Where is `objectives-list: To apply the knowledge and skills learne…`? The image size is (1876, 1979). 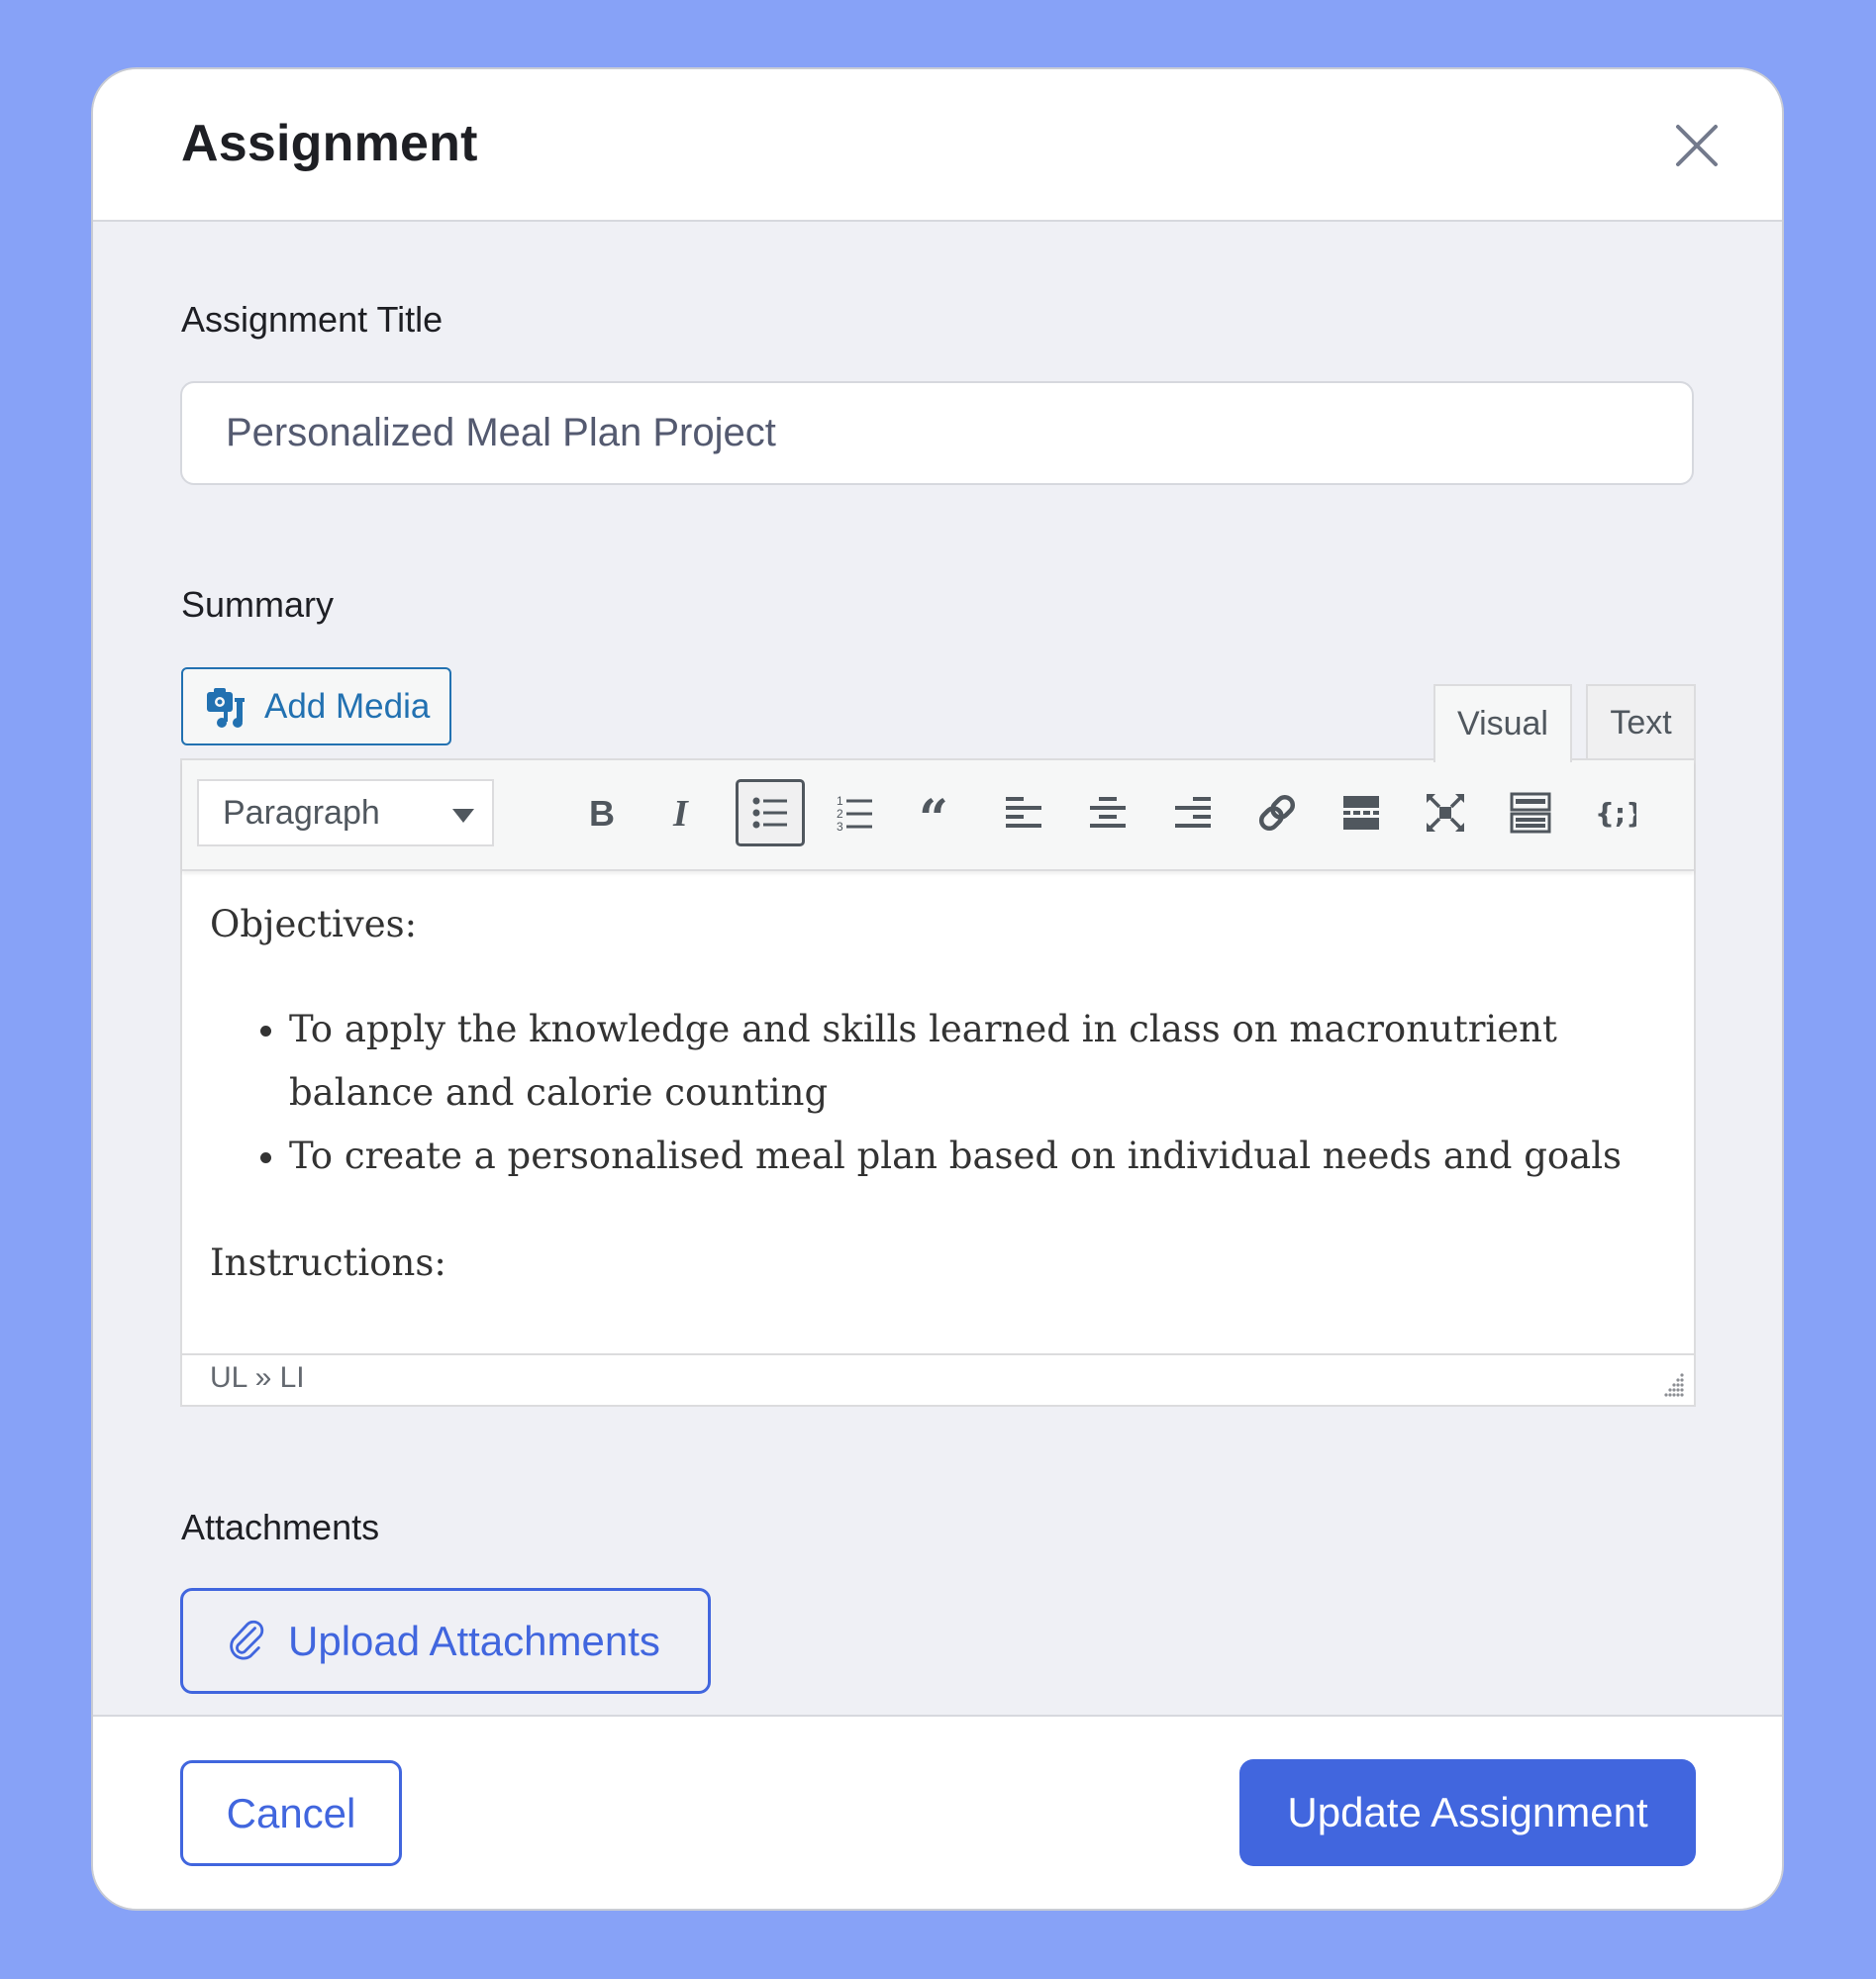
objectives-list: To apply the knowledge and skills learne… is located at coordinates (952, 1093).